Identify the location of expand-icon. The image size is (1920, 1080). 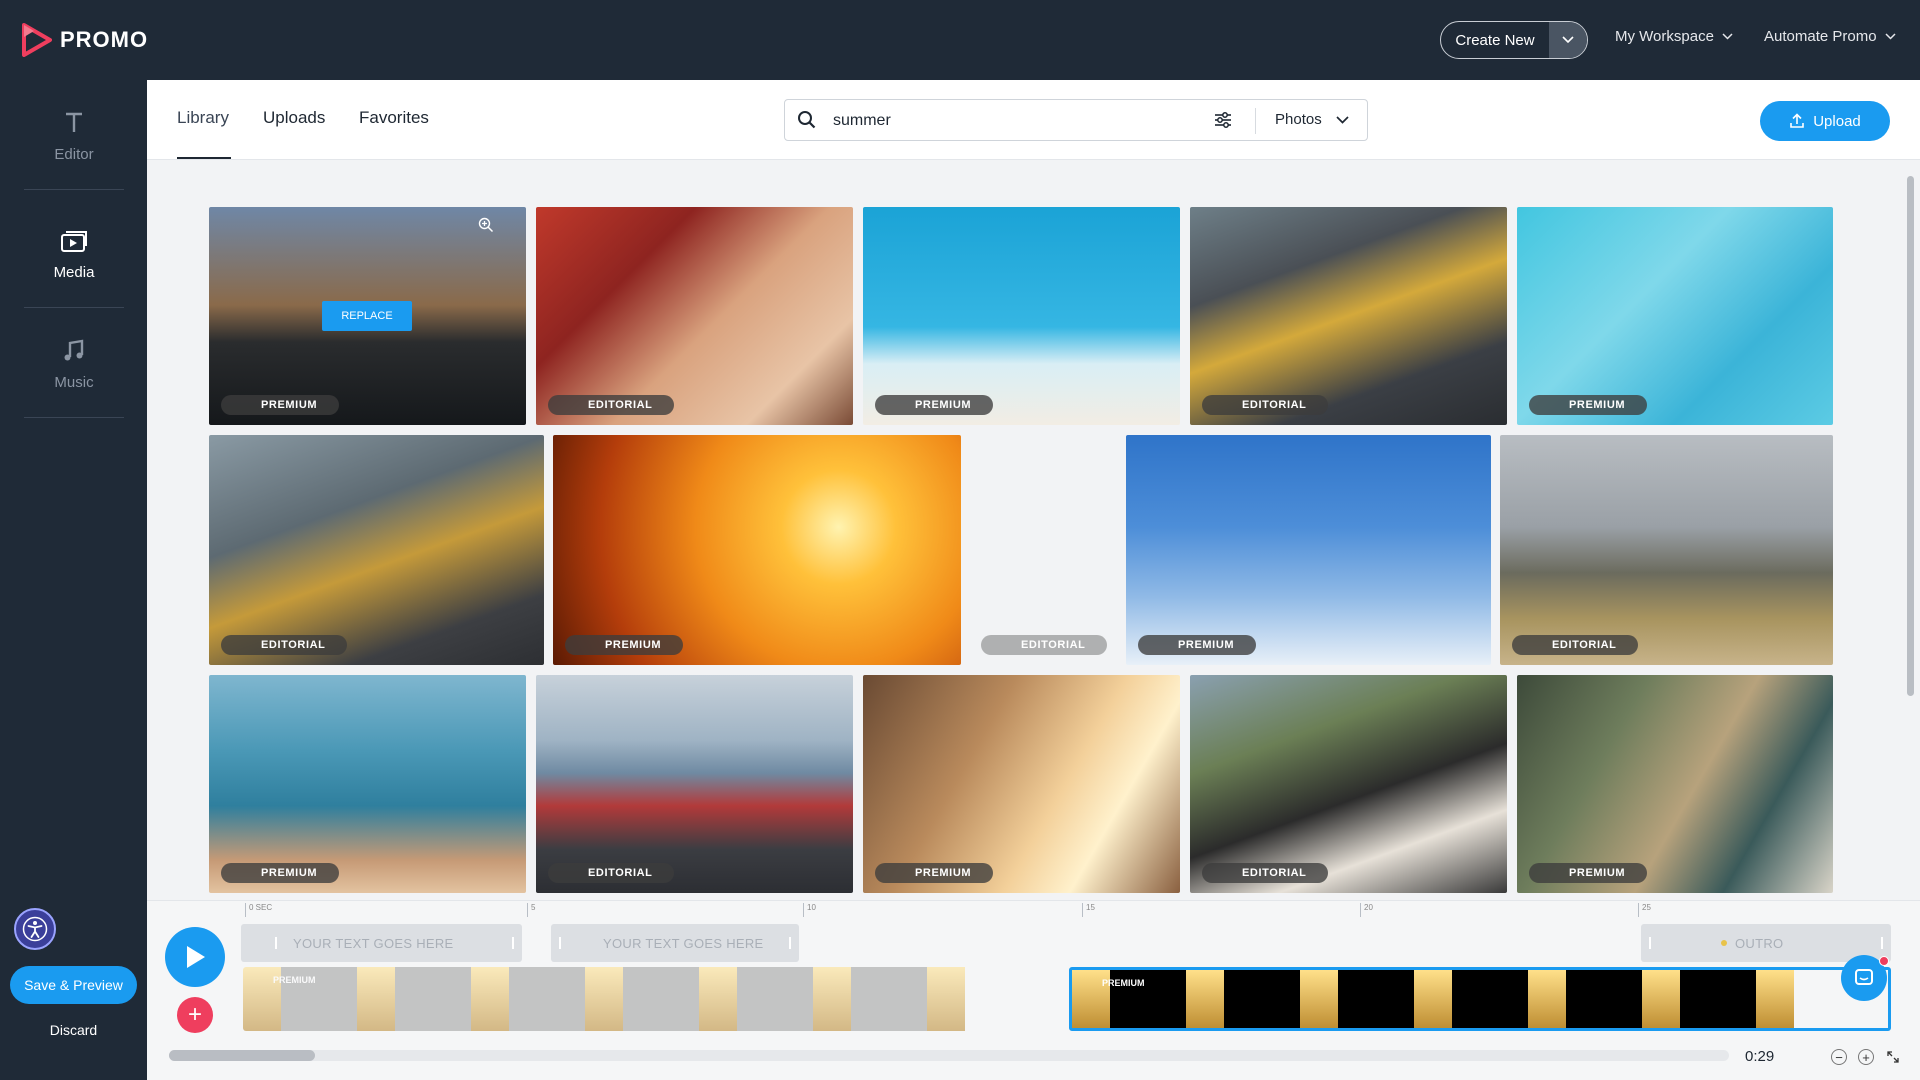
(1893, 1057).